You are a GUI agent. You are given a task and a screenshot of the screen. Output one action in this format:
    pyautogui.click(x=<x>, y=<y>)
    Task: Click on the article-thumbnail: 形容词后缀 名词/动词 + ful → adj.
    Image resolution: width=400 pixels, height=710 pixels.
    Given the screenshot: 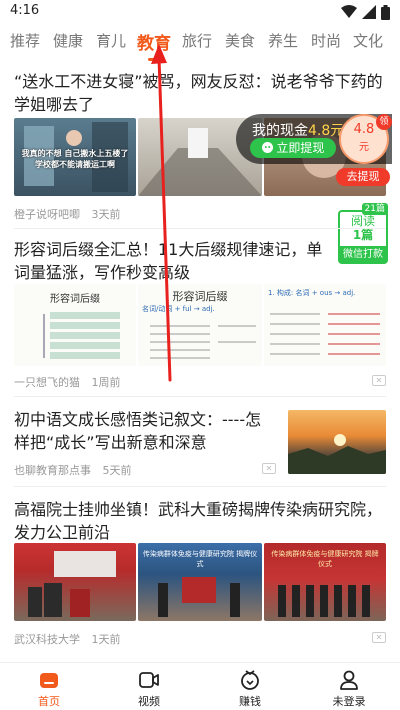 What is the action you would take?
    pyautogui.click(x=200, y=325)
    